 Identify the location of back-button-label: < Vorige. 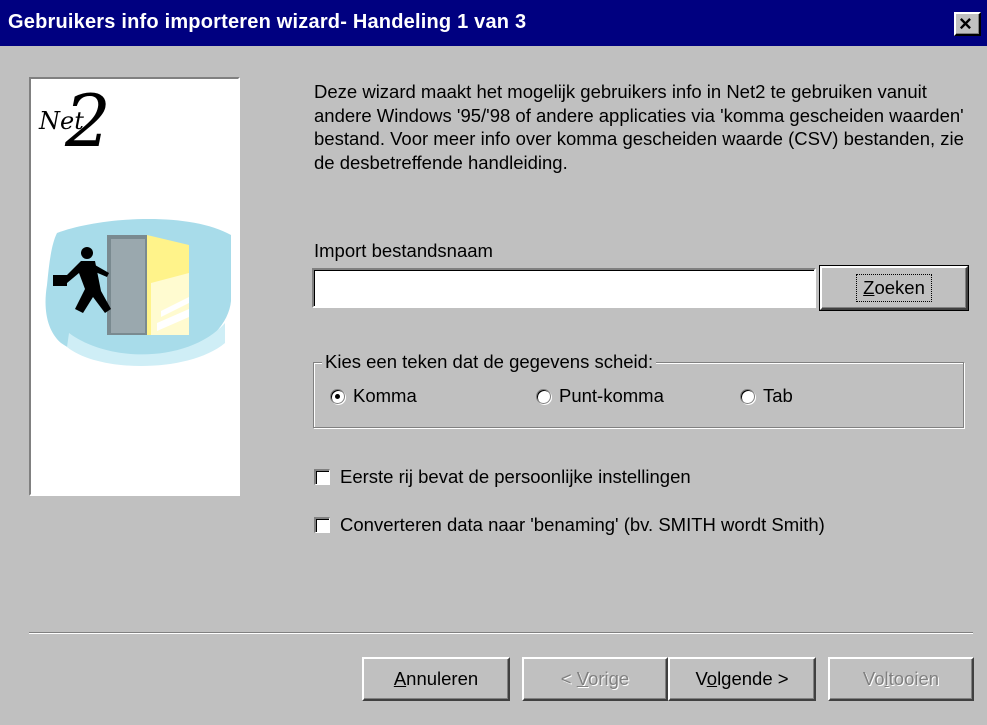
(595, 678).